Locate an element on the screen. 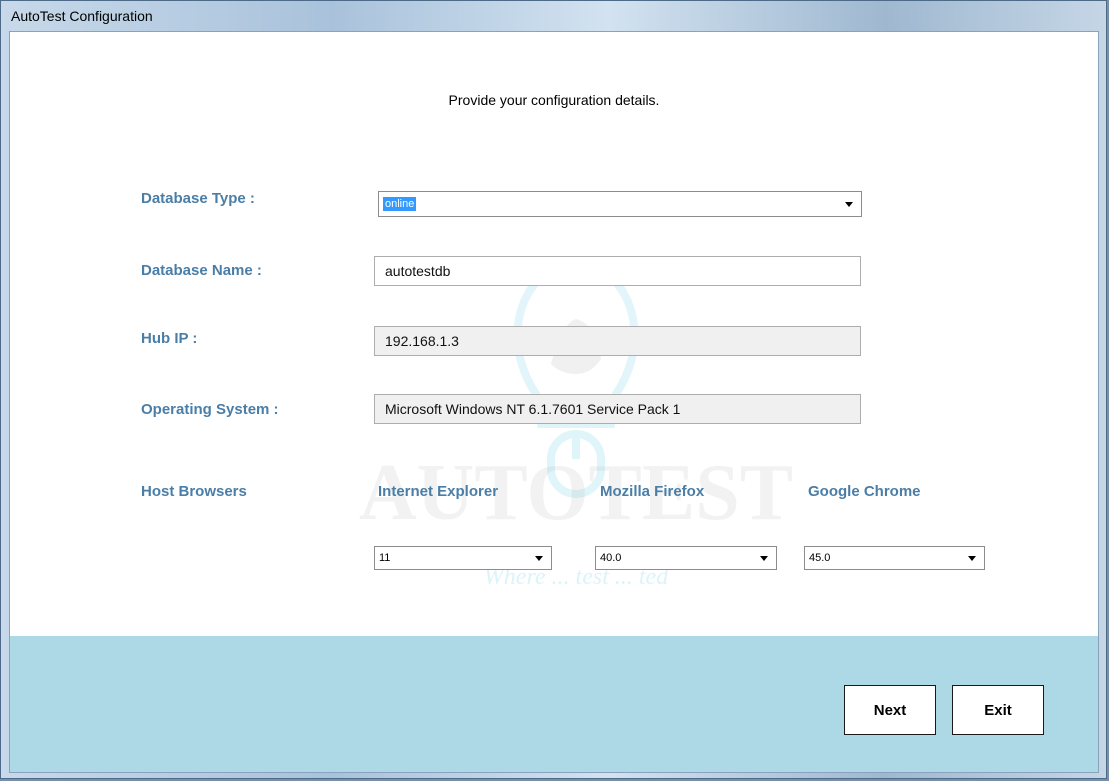 The image size is (1109, 781). chrome-version-value: 45.0 is located at coordinates (820, 558).